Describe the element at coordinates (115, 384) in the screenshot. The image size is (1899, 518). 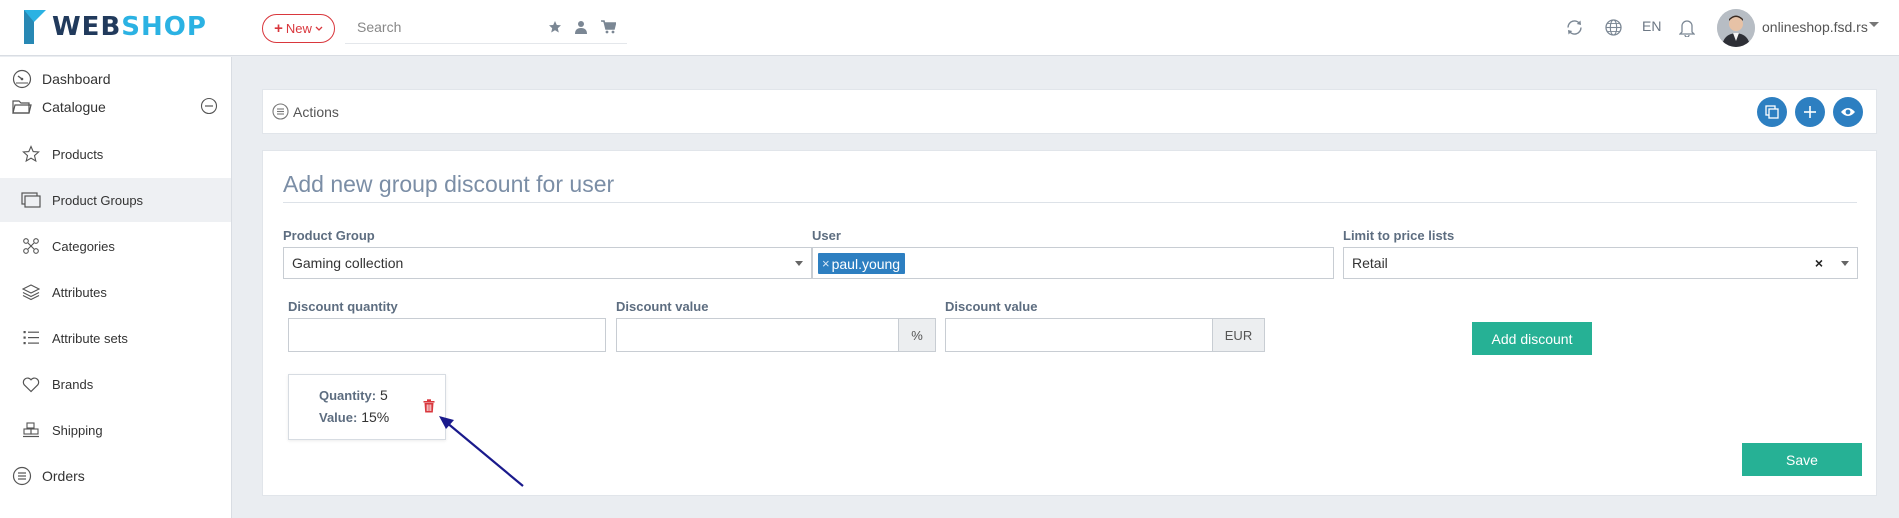
I see `sidebar-item-brands: Brands` at that location.